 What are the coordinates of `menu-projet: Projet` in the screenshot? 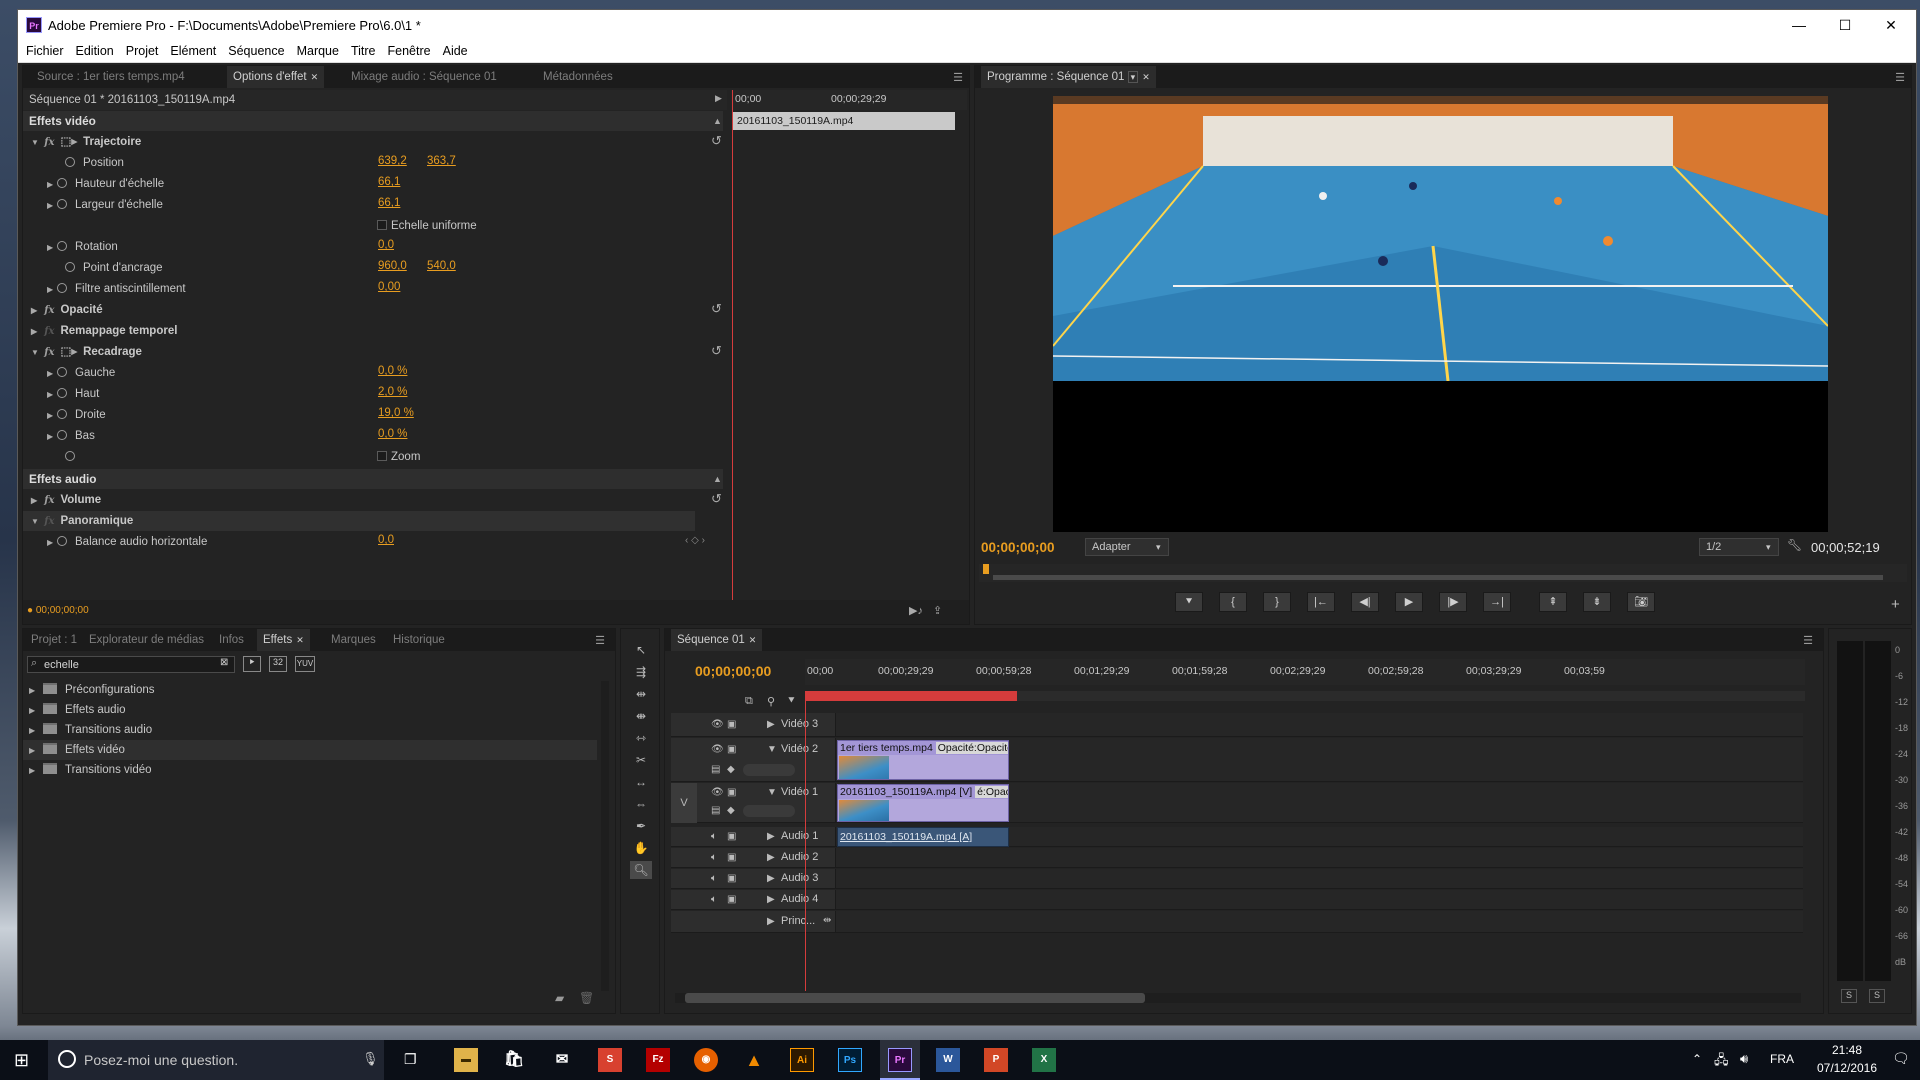 It's located at (142, 51).